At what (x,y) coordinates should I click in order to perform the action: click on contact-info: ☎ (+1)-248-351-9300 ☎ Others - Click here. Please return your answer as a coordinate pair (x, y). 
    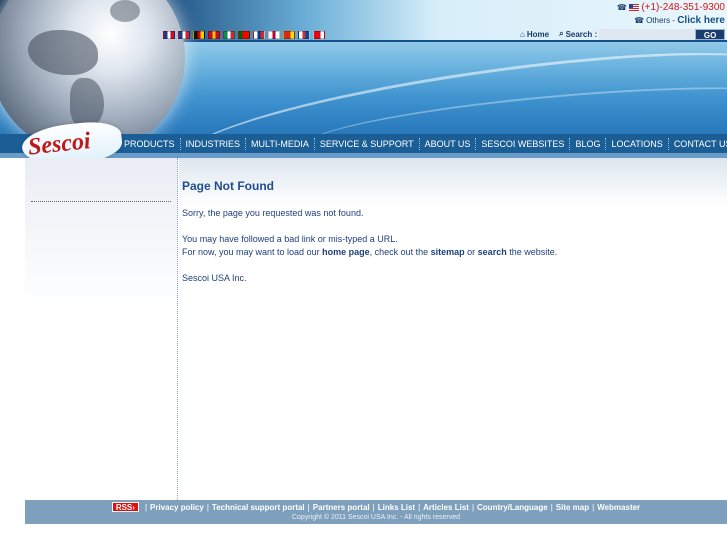
    Looking at the image, I should click on (671, 14).